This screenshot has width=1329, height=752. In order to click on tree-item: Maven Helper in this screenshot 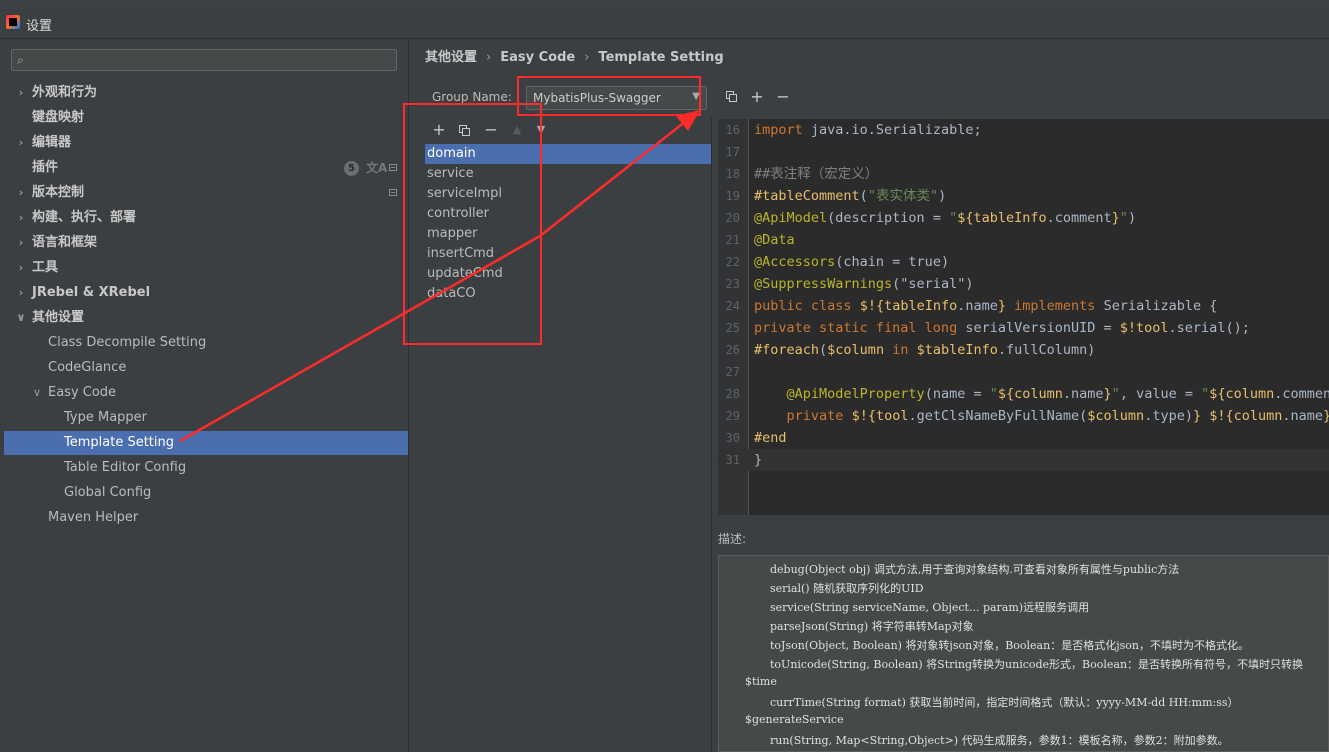, I will do `click(204, 518)`.